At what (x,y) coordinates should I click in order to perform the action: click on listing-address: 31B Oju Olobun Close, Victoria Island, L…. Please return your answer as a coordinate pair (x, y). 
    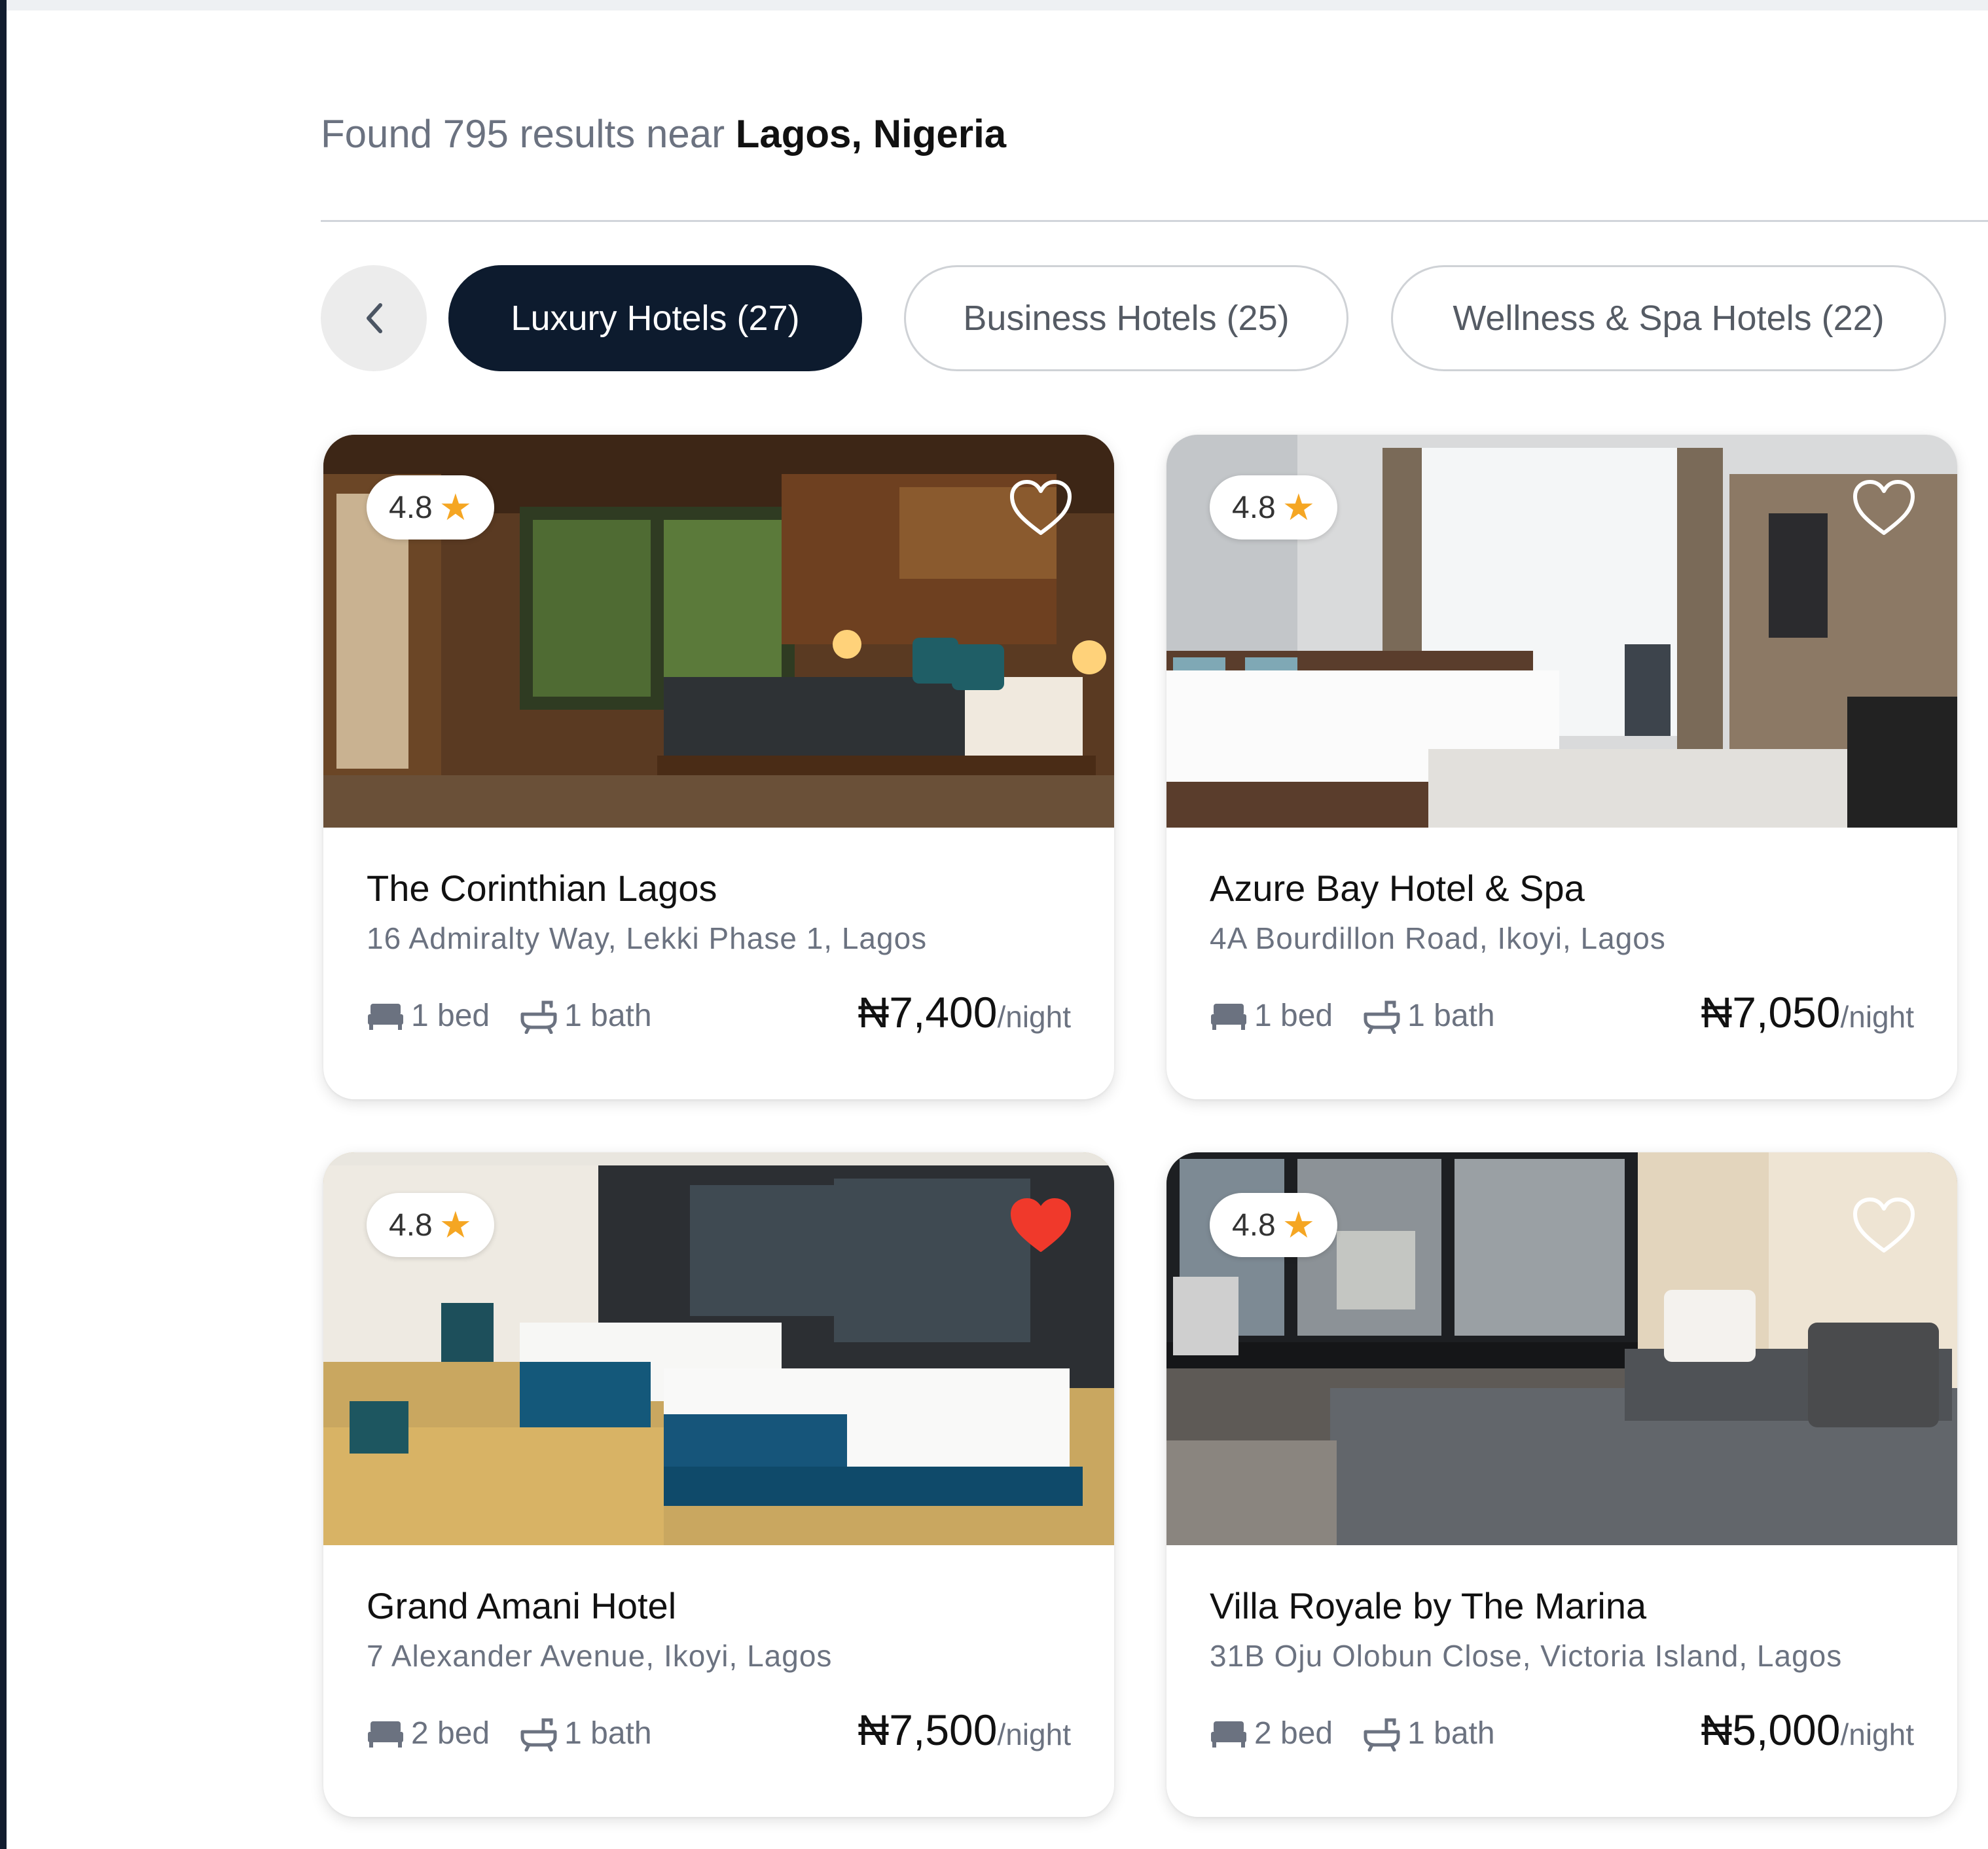
    Looking at the image, I should click on (1526, 1656).